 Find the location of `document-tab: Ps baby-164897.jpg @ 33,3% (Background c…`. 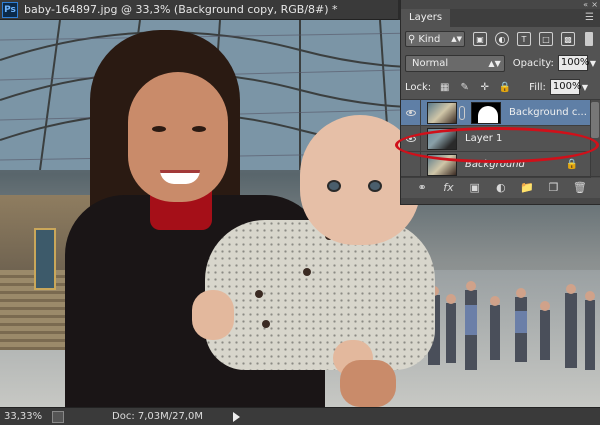

document-tab: Ps baby-164897.jpg @ 33,3% (Background c… is located at coordinates (199, 10).